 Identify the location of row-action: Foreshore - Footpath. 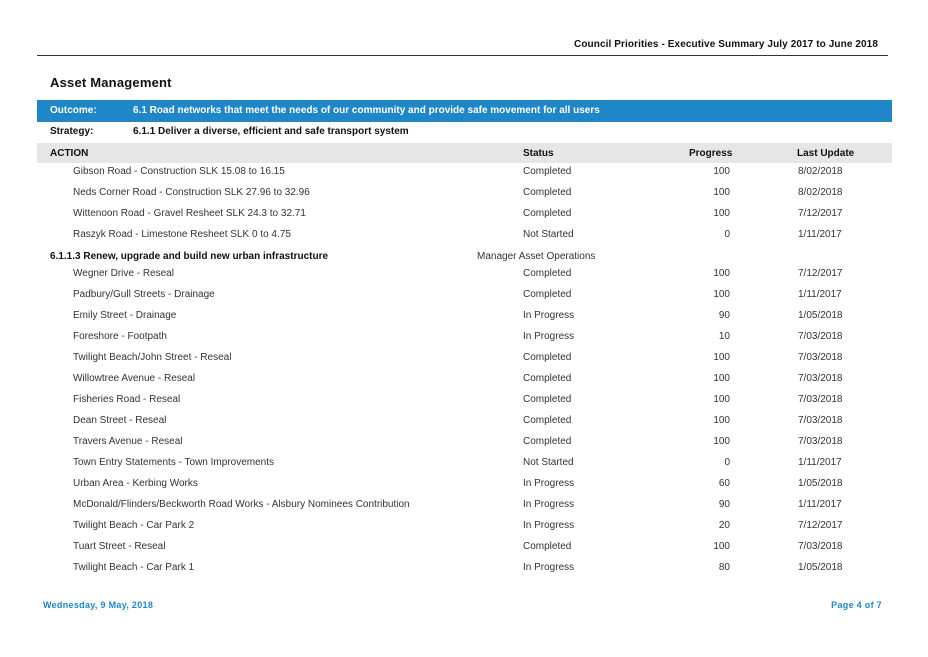
(120, 336).